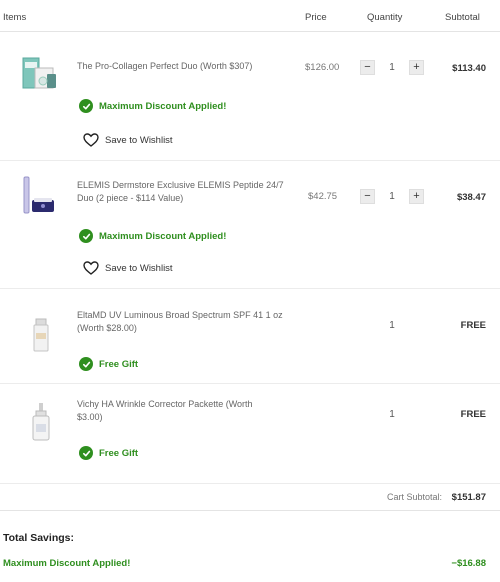 The width and height of the screenshot is (500, 582). I want to click on product-price: $126.00, so click(322, 67).